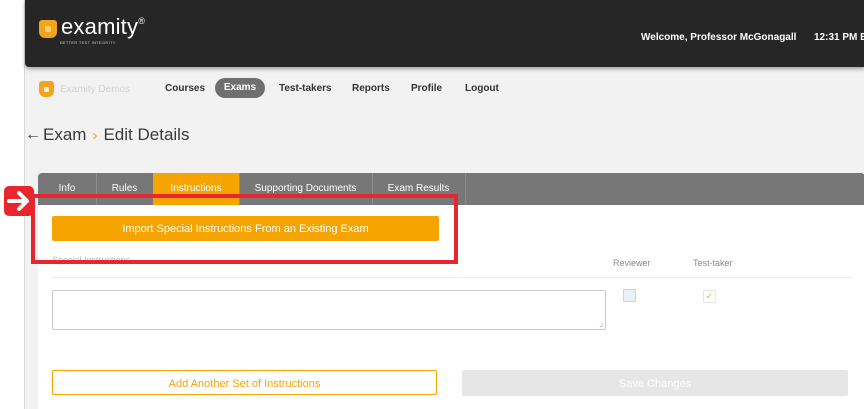 The height and width of the screenshot is (409, 864). What do you see at coordinates (240, 88) in the screenshot?
I see `nav-exams: Exams` at bounding box center [240, 88].